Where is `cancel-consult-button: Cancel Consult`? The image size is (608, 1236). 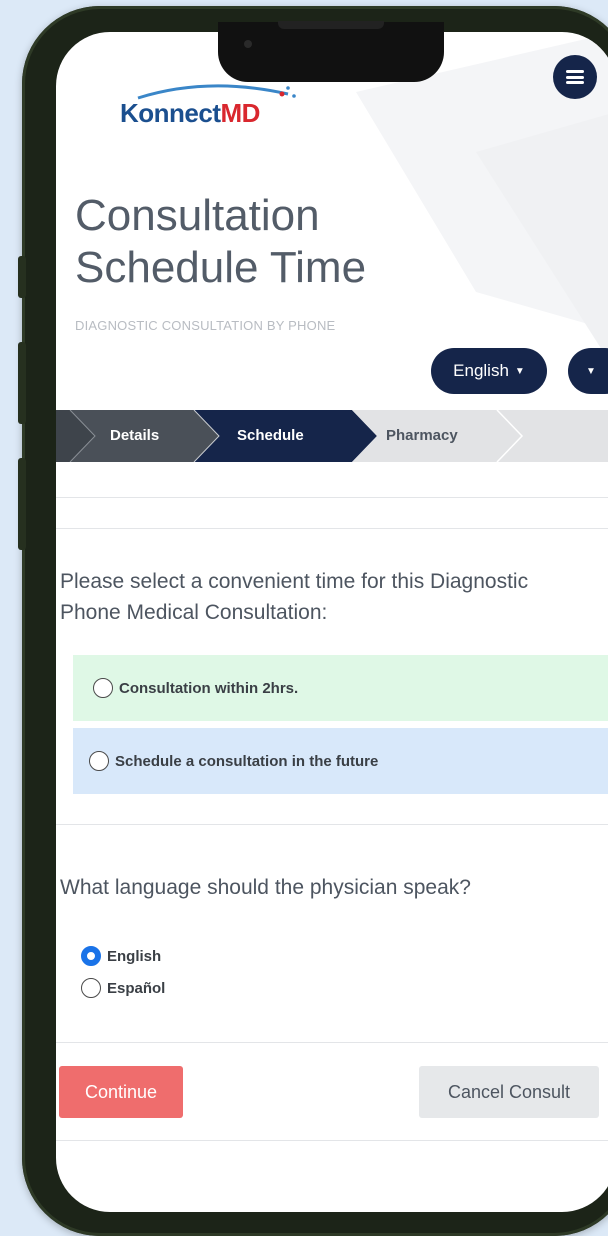
cancel-consult-button: Cancel Consult is located at coordinates (509, 1092).